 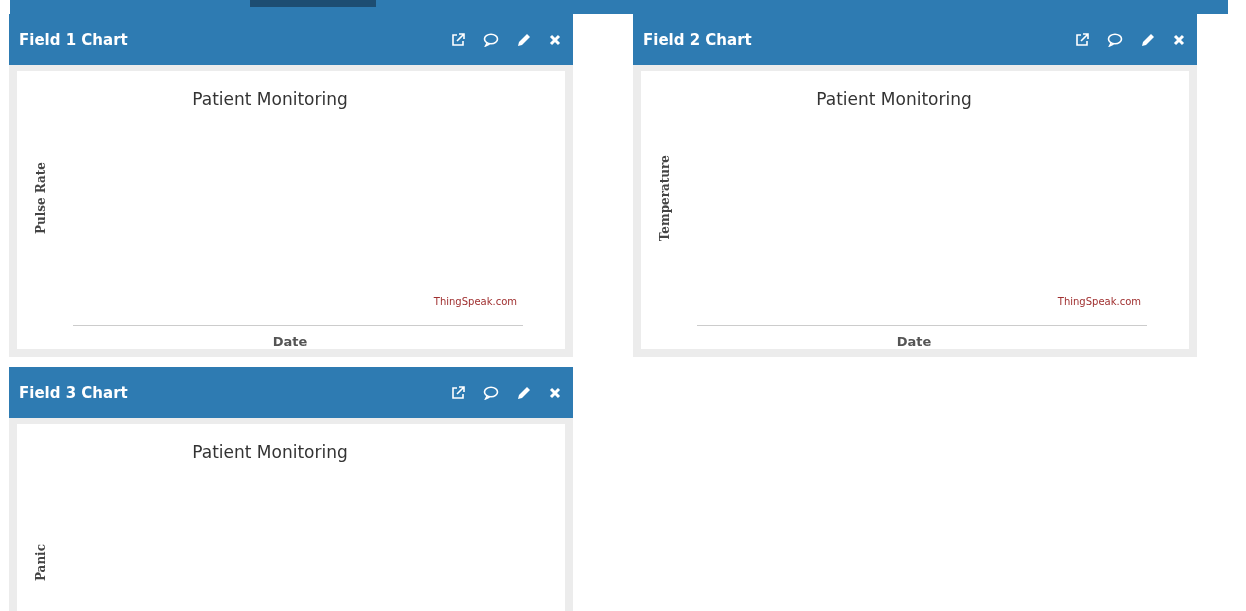 What do you see at coordinates (41, 198) in the screenshot?
I see `y-axis-label: Pulse Rate` at bounding box center [41, 198].